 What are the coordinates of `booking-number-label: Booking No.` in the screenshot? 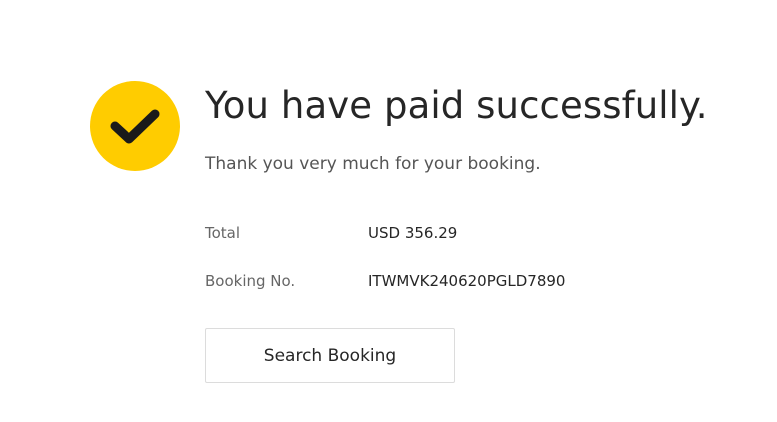 It's located at (250, 281).